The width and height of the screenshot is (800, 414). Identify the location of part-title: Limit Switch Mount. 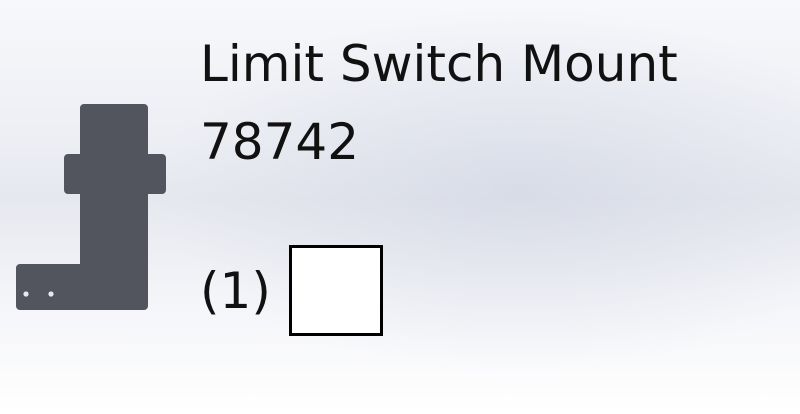
(439, 64).